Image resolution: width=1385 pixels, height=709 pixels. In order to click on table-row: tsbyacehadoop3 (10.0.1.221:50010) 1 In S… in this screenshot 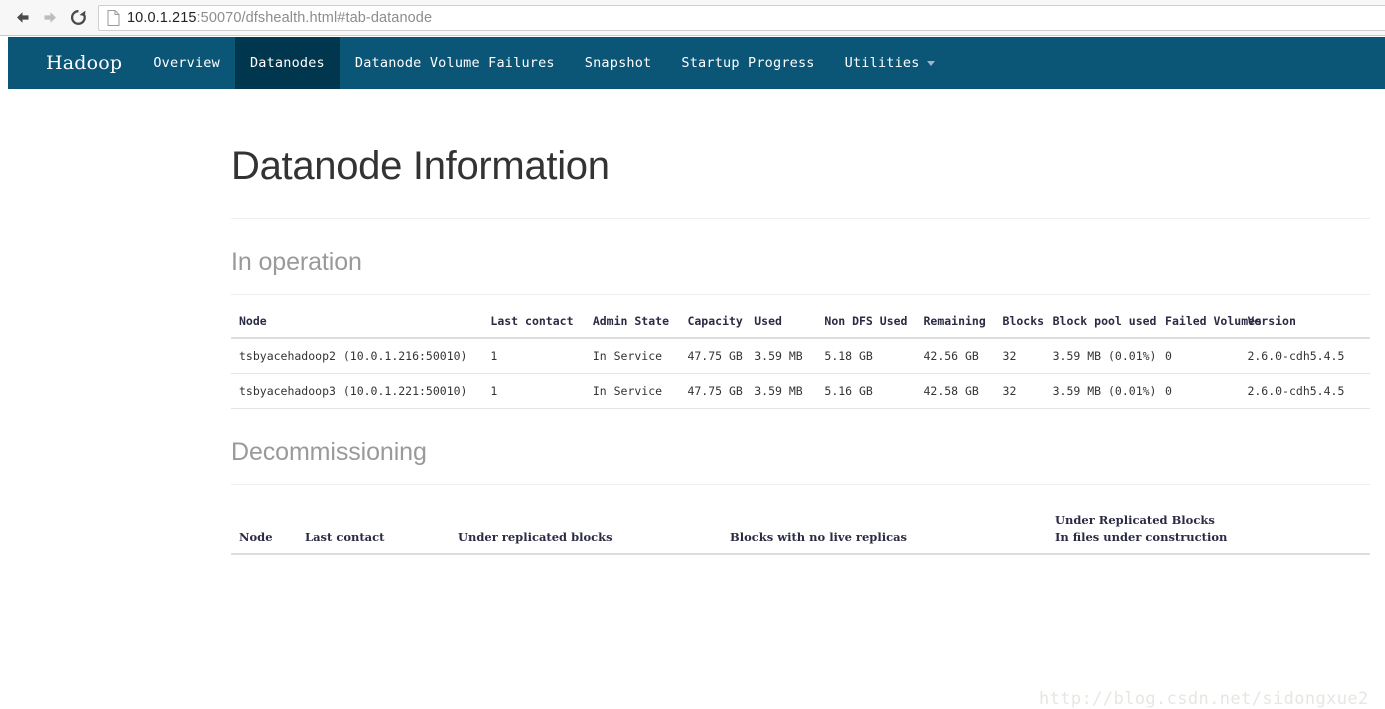, I will do `click(800, 391)`.